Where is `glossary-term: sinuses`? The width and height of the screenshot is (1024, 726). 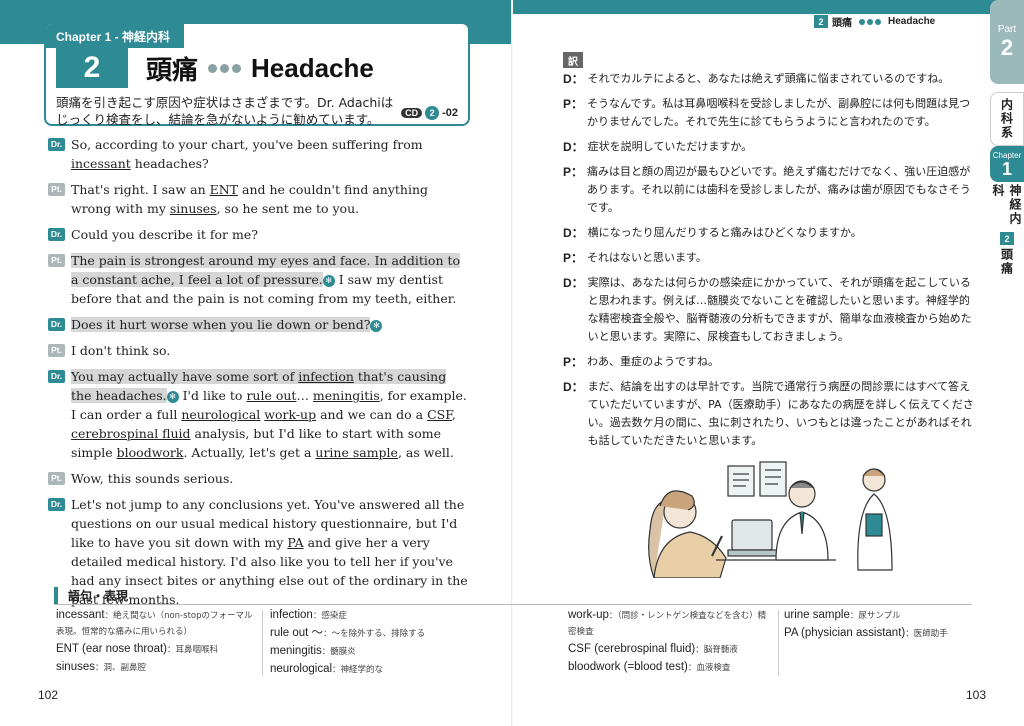
glossary-term: sinuses is located at coordinates (75, 667).